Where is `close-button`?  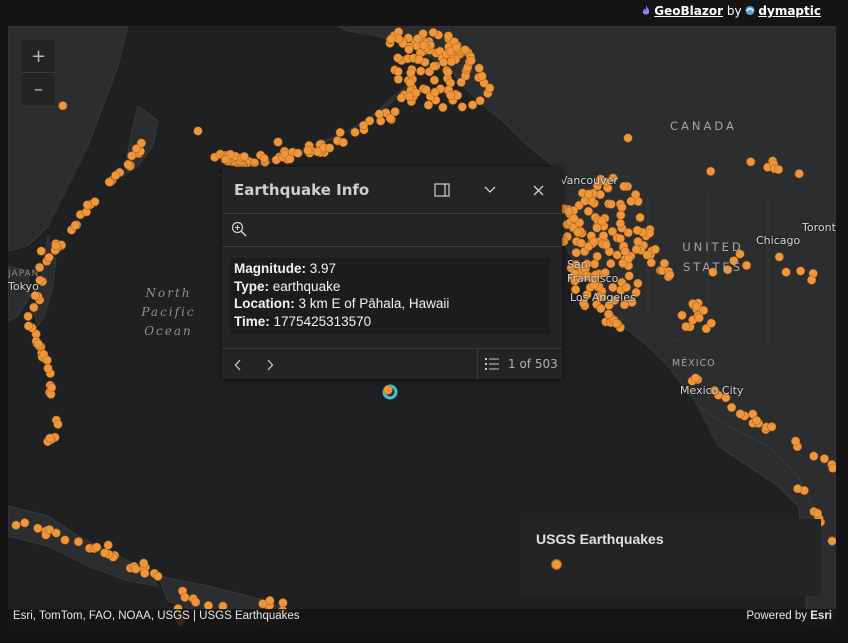 close-button is located at coordinates (538, 190).